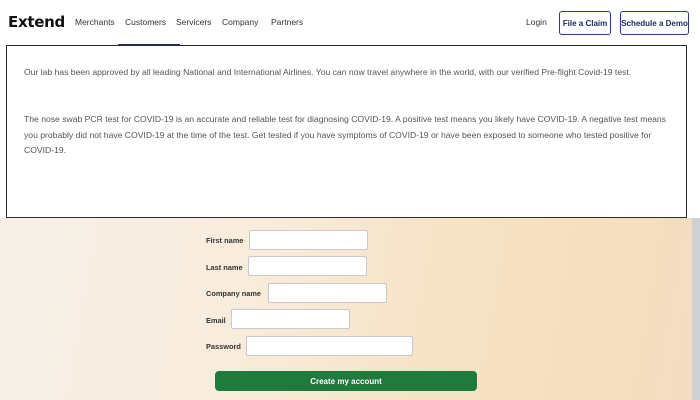 Image resolution: width=700 pixels, height=400 pixels. Describe the element at coordinates (36, 22) in the screenshot. I see `extend-logo: Extend` at that location.